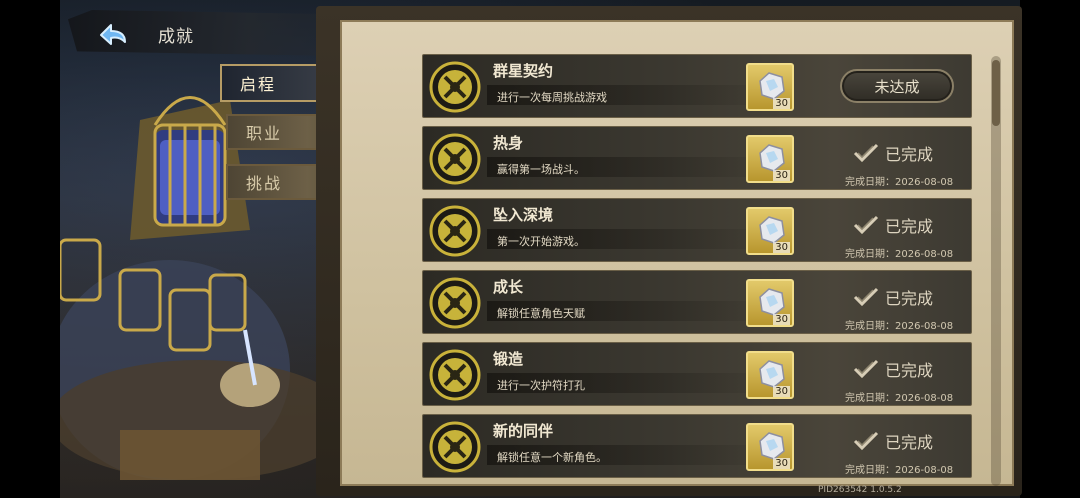 Image resolution: width=1080 pixels, height=498 pixels. What do you see at coordinates (860, 490) in the screenshot?
I see `build-version: PID263542 1.0.5.2` at bounding box center [860, 490].